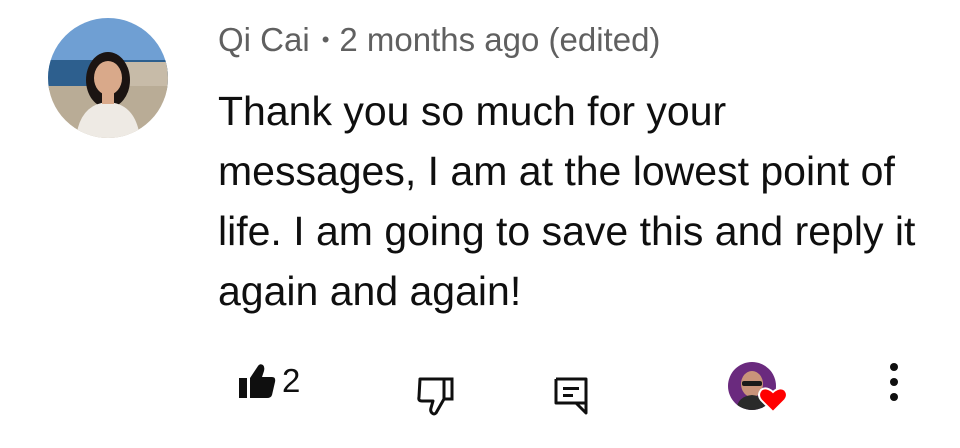  I want to click on dislike-button, so click(435, 396).